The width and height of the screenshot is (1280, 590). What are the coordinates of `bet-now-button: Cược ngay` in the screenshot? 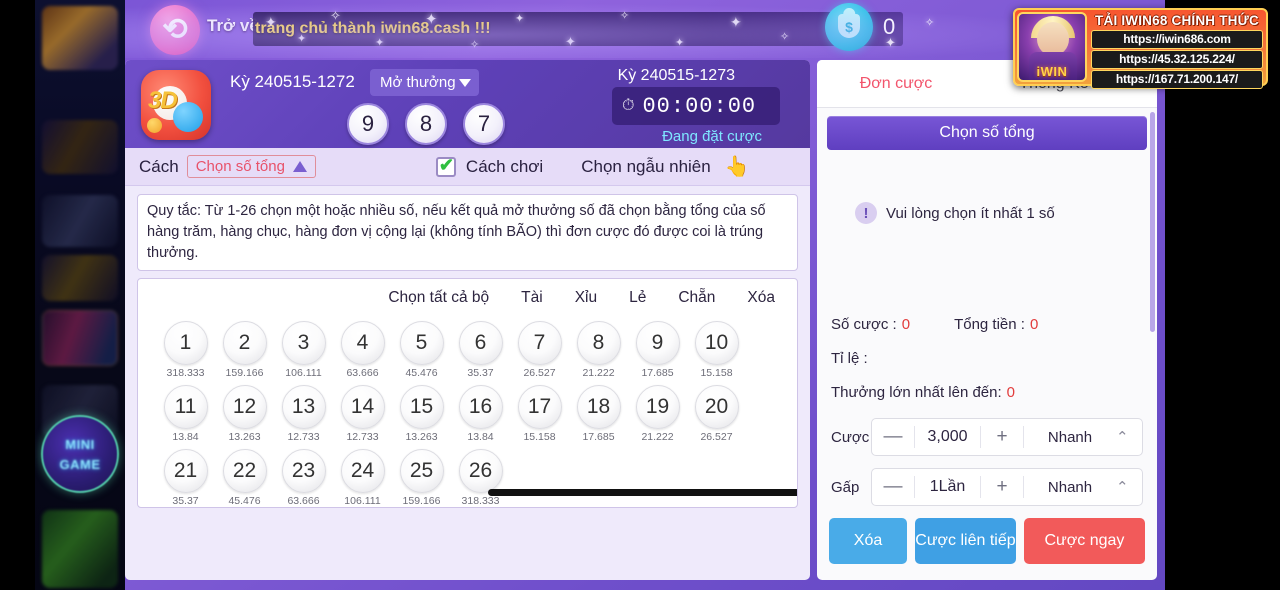 It's located at (1084, 541).